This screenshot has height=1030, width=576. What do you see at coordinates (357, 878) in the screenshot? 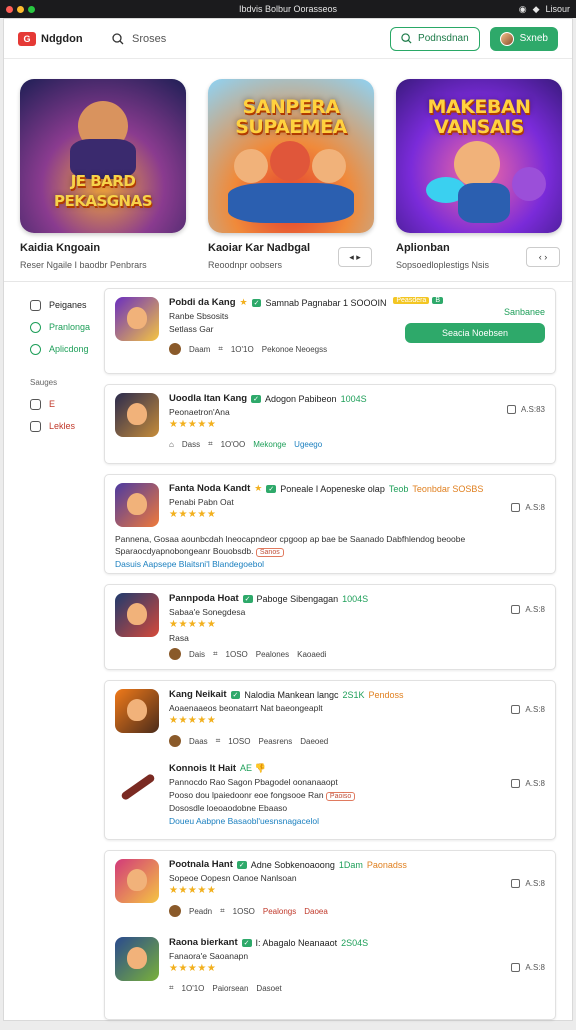
I see `developer: Sopeoe Oopesn Oanoe Nanlsoan` at bounding box center [357, 878].